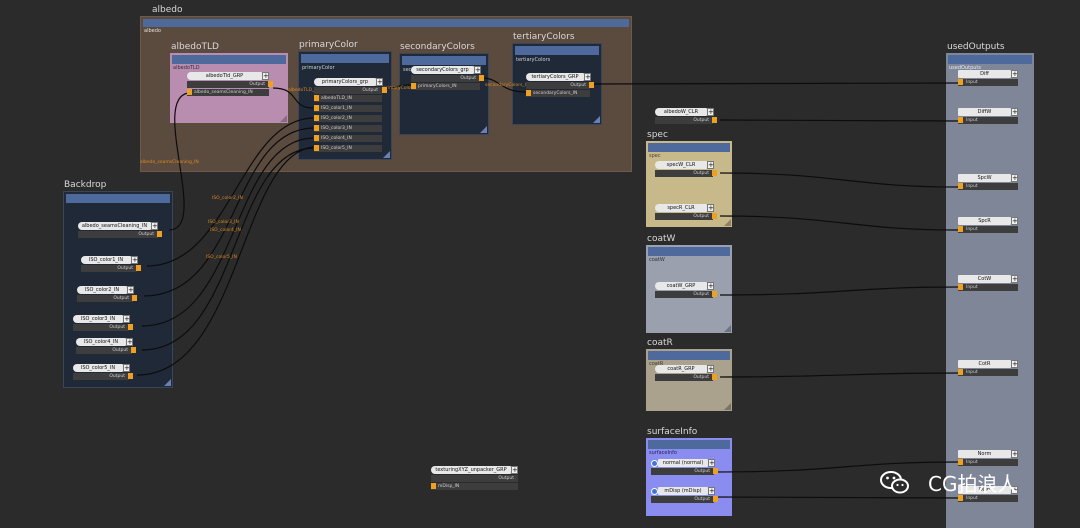 Image resolution: width=1080 pixels, height=528 pixels. Describe the element at coordinates (227, 198) in the screenshot. I see `wire-label: ISO_color2_IN` at that location.